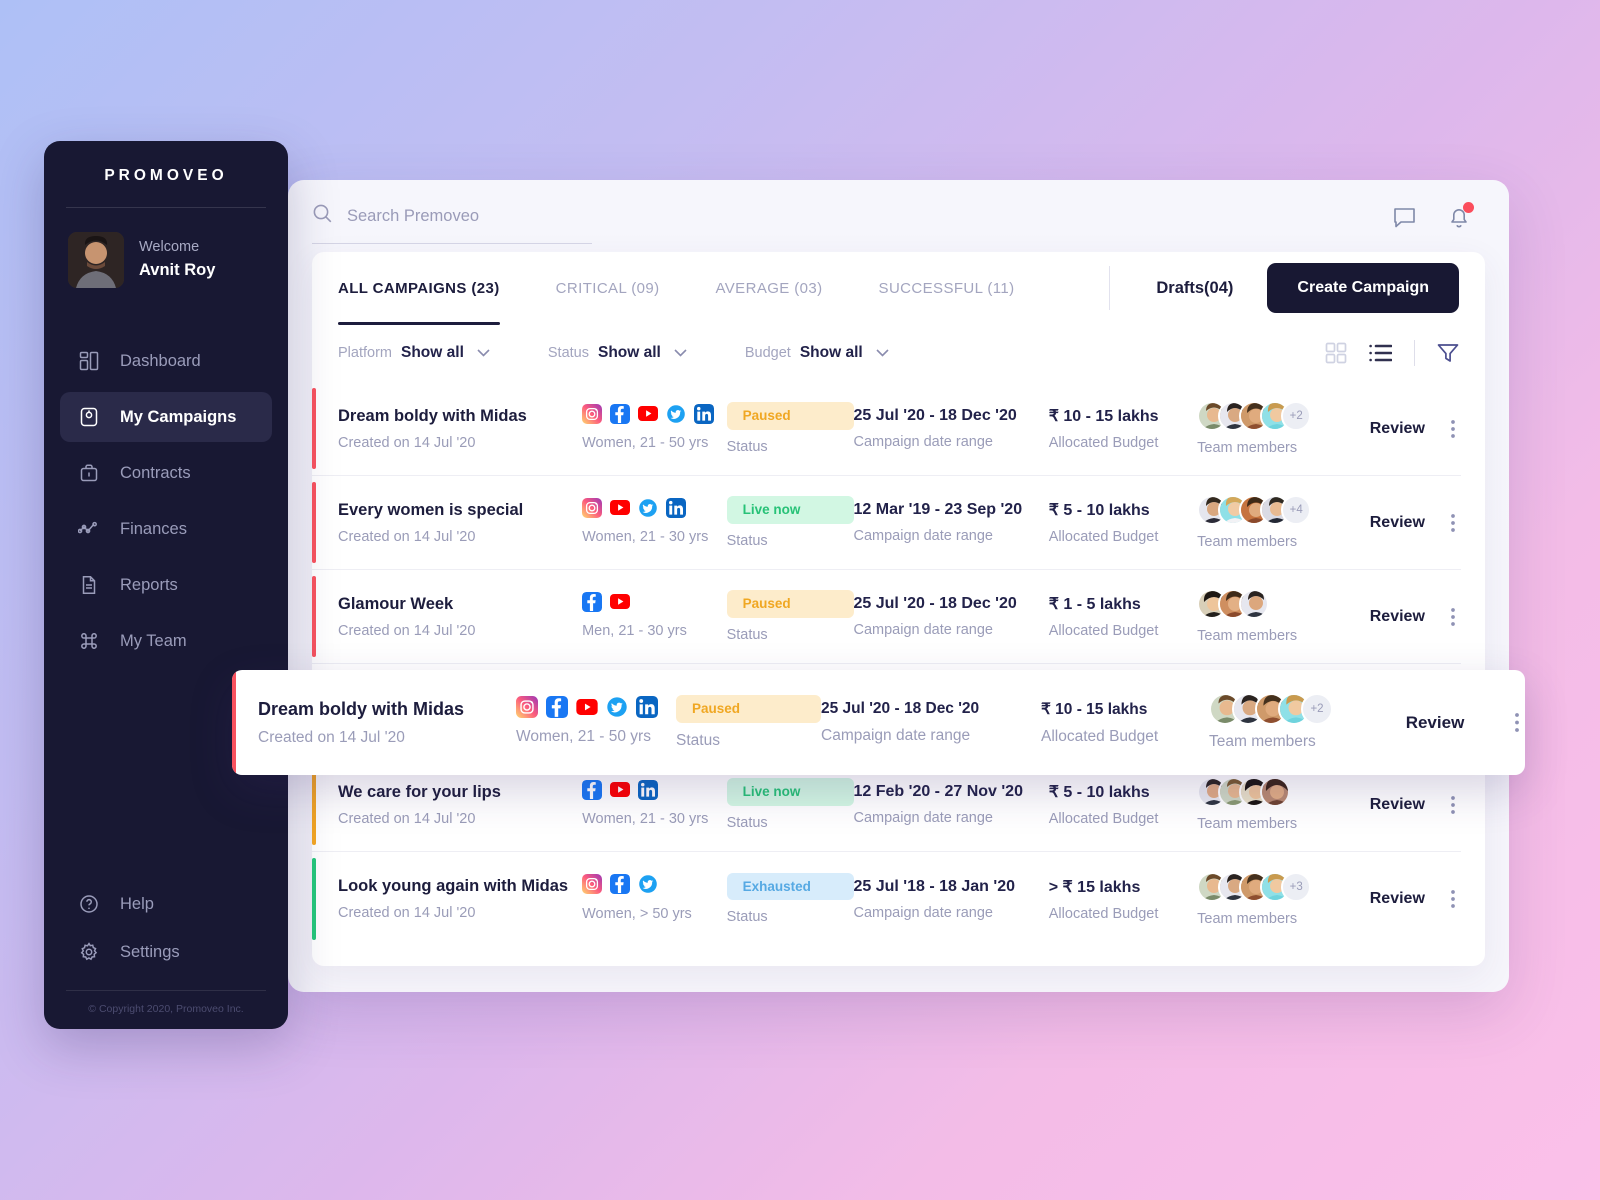 The image size is (1600, 1200). Describe the element at coordinates (314, 616) in the screenshot. I see `row-status-bar` at that location.